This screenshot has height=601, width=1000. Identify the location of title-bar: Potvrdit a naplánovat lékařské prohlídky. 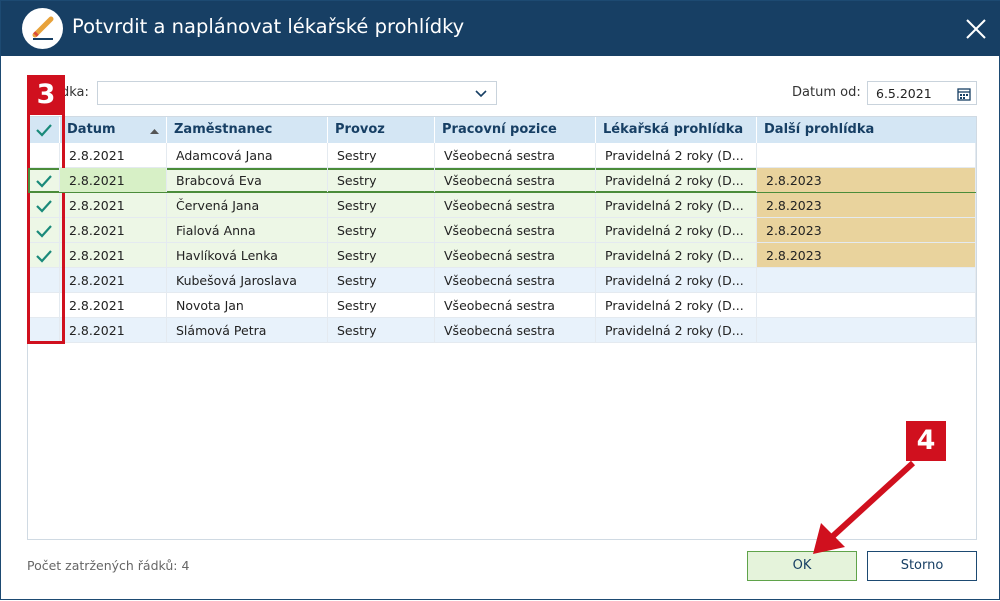
(500, 28).